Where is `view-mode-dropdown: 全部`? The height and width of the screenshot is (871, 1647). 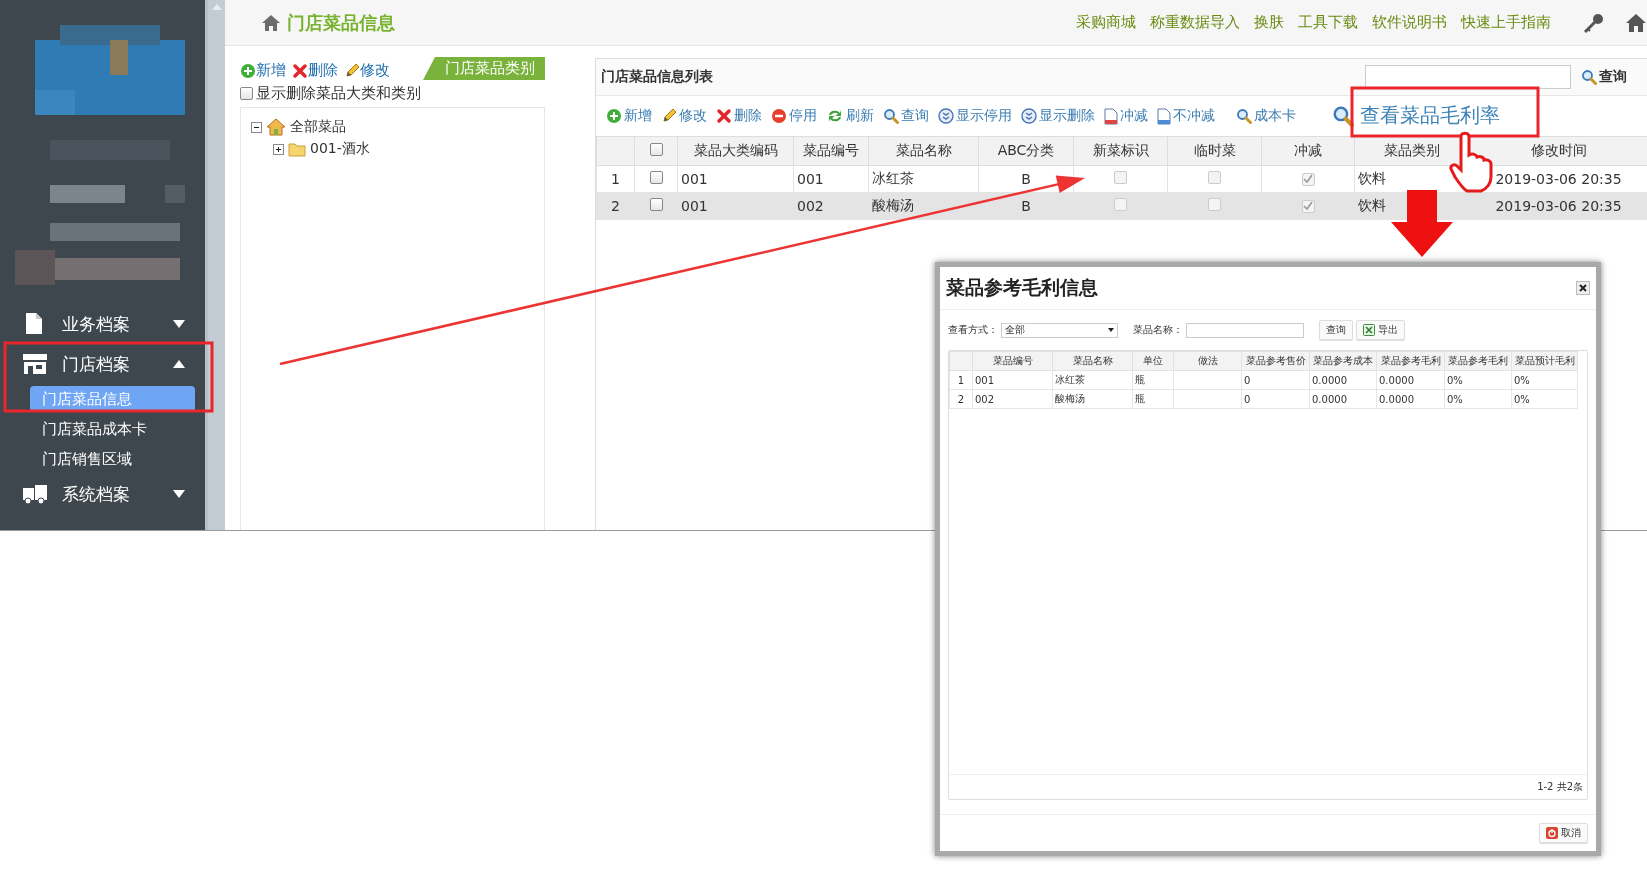
view-mode-dropdown: 全部 is located at coordinates (1059, 330).